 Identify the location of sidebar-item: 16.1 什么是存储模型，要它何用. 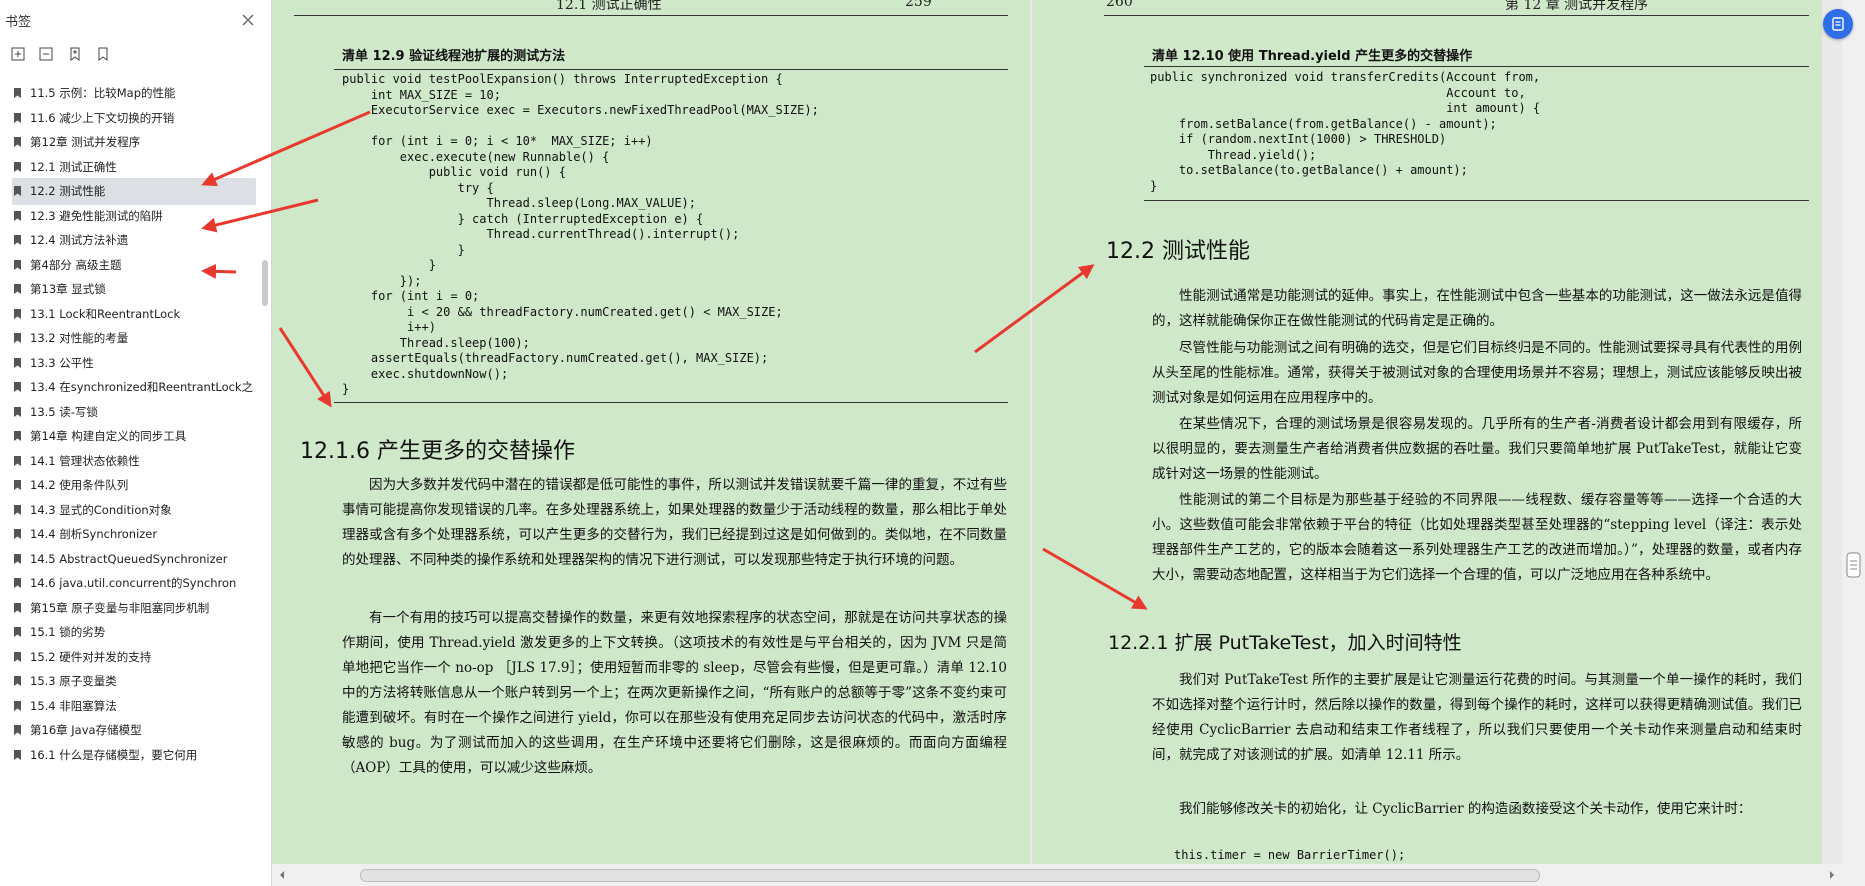
(135, 755).